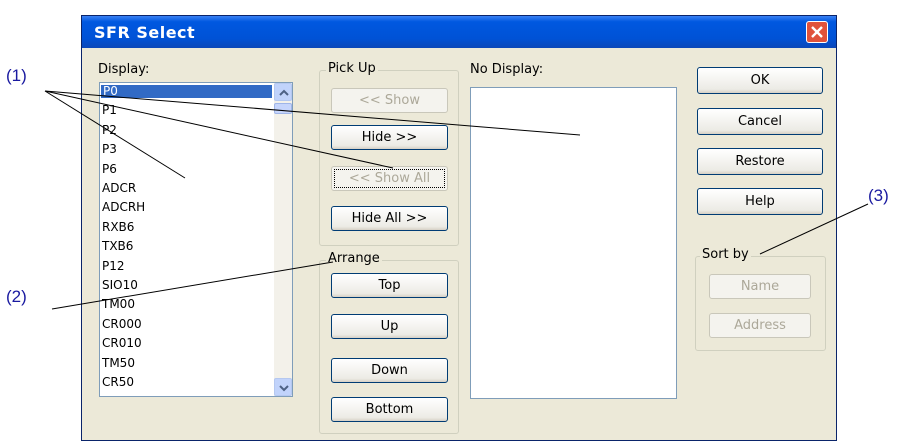 The height and width of the screenshot is (441, 897). Describe the element at coordinates (16, 75) in the screenshot. I see `callout-1: (1)` at that location.